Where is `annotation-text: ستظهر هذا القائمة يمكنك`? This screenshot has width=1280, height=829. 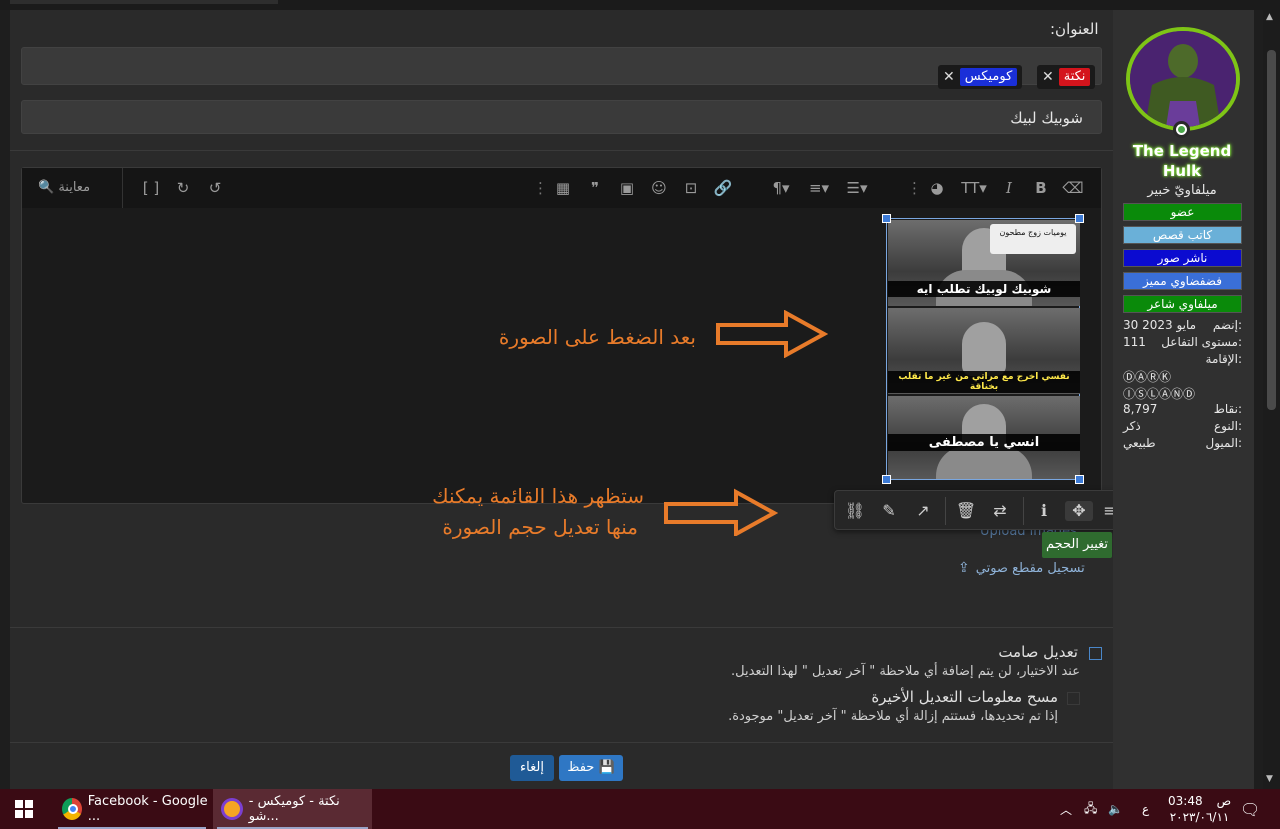 annotation-text: ستظهر هذا القائمة يمكنك is located at coordinates (538, 496).